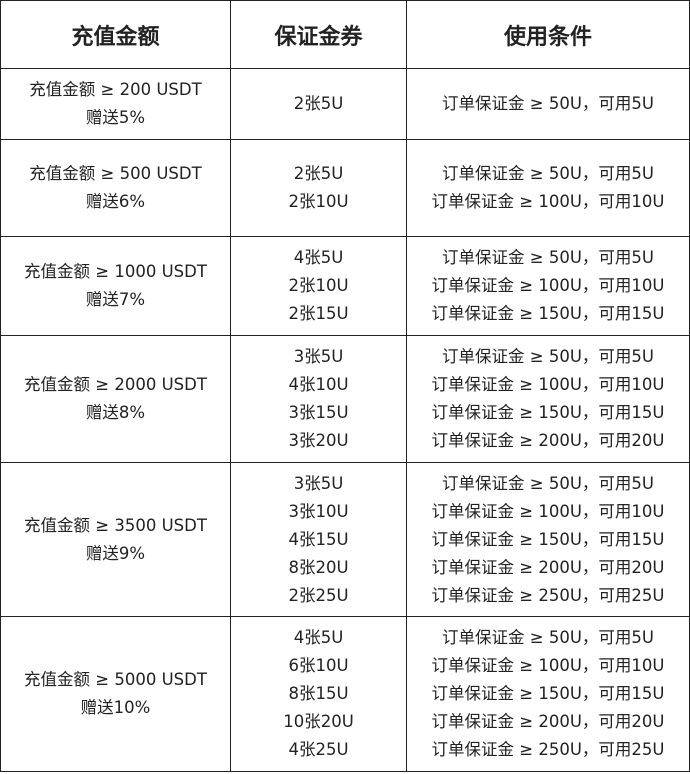 This screenshot has width=690, height=774. I want to click on bonus-rate: 赠送9%, so click(115, 553).